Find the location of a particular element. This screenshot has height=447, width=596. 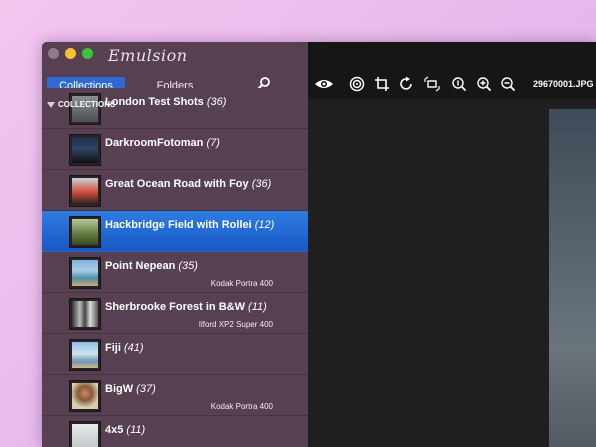

collection-name: DarkroomFotoman is located at coordinates (154, 143).